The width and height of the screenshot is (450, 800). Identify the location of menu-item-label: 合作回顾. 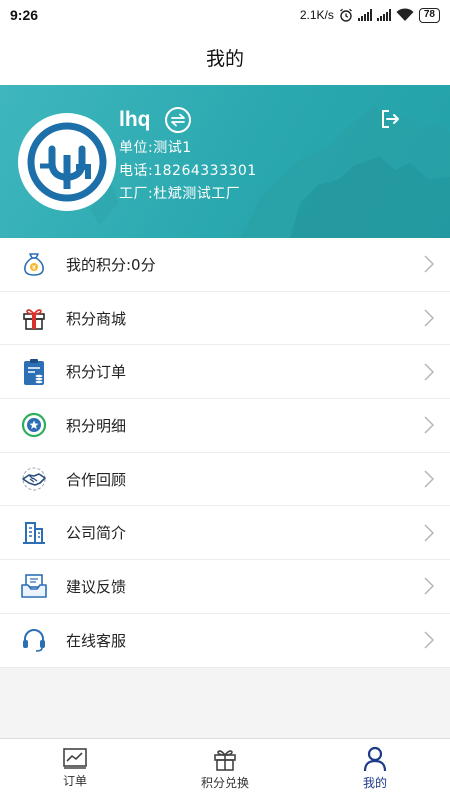
(96, 479).